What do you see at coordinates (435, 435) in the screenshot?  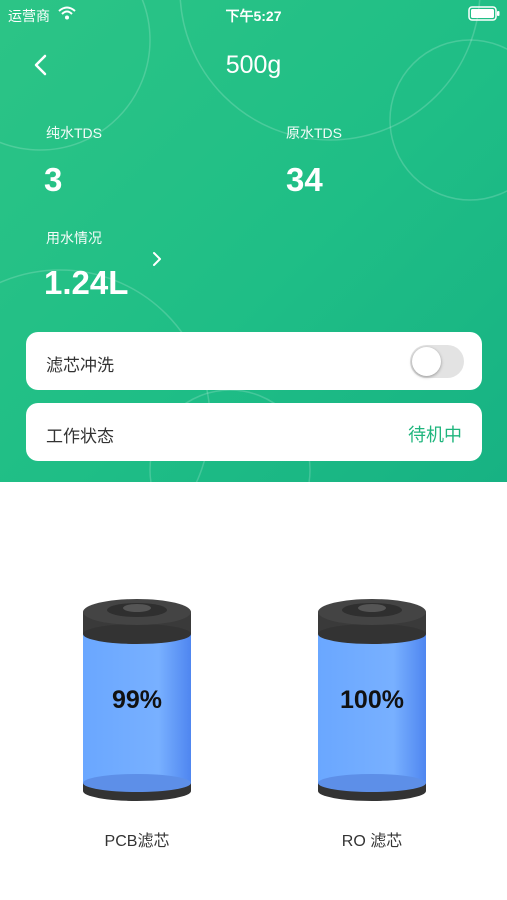 I see `work-status-value: 待机中` at bounding box center [435, 435].